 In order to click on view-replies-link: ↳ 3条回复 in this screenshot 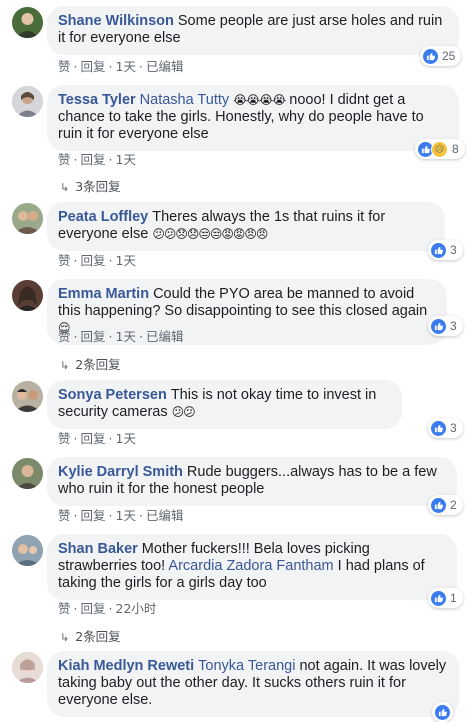, I will do `click(90, 185)`.